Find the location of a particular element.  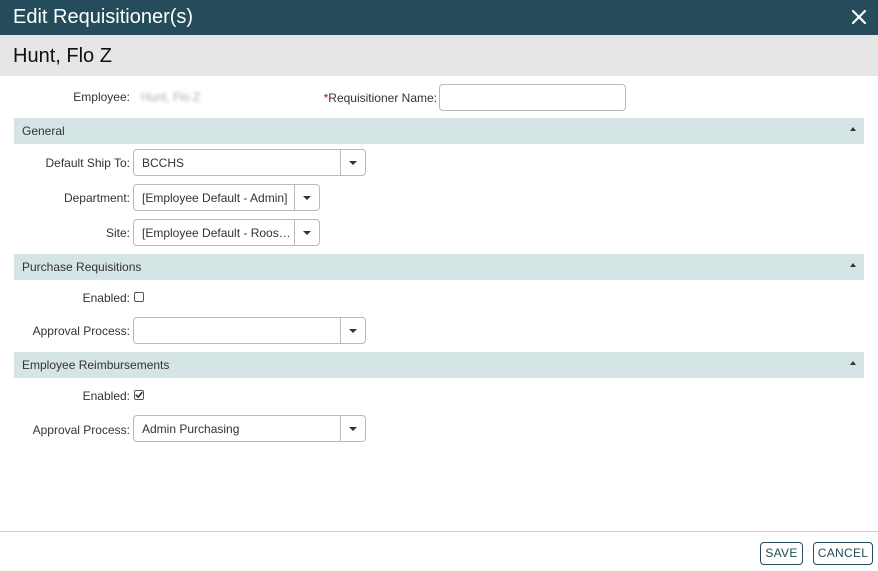

er-approval-process-value: Admin Purchasing is located at coordinates (191, 429).